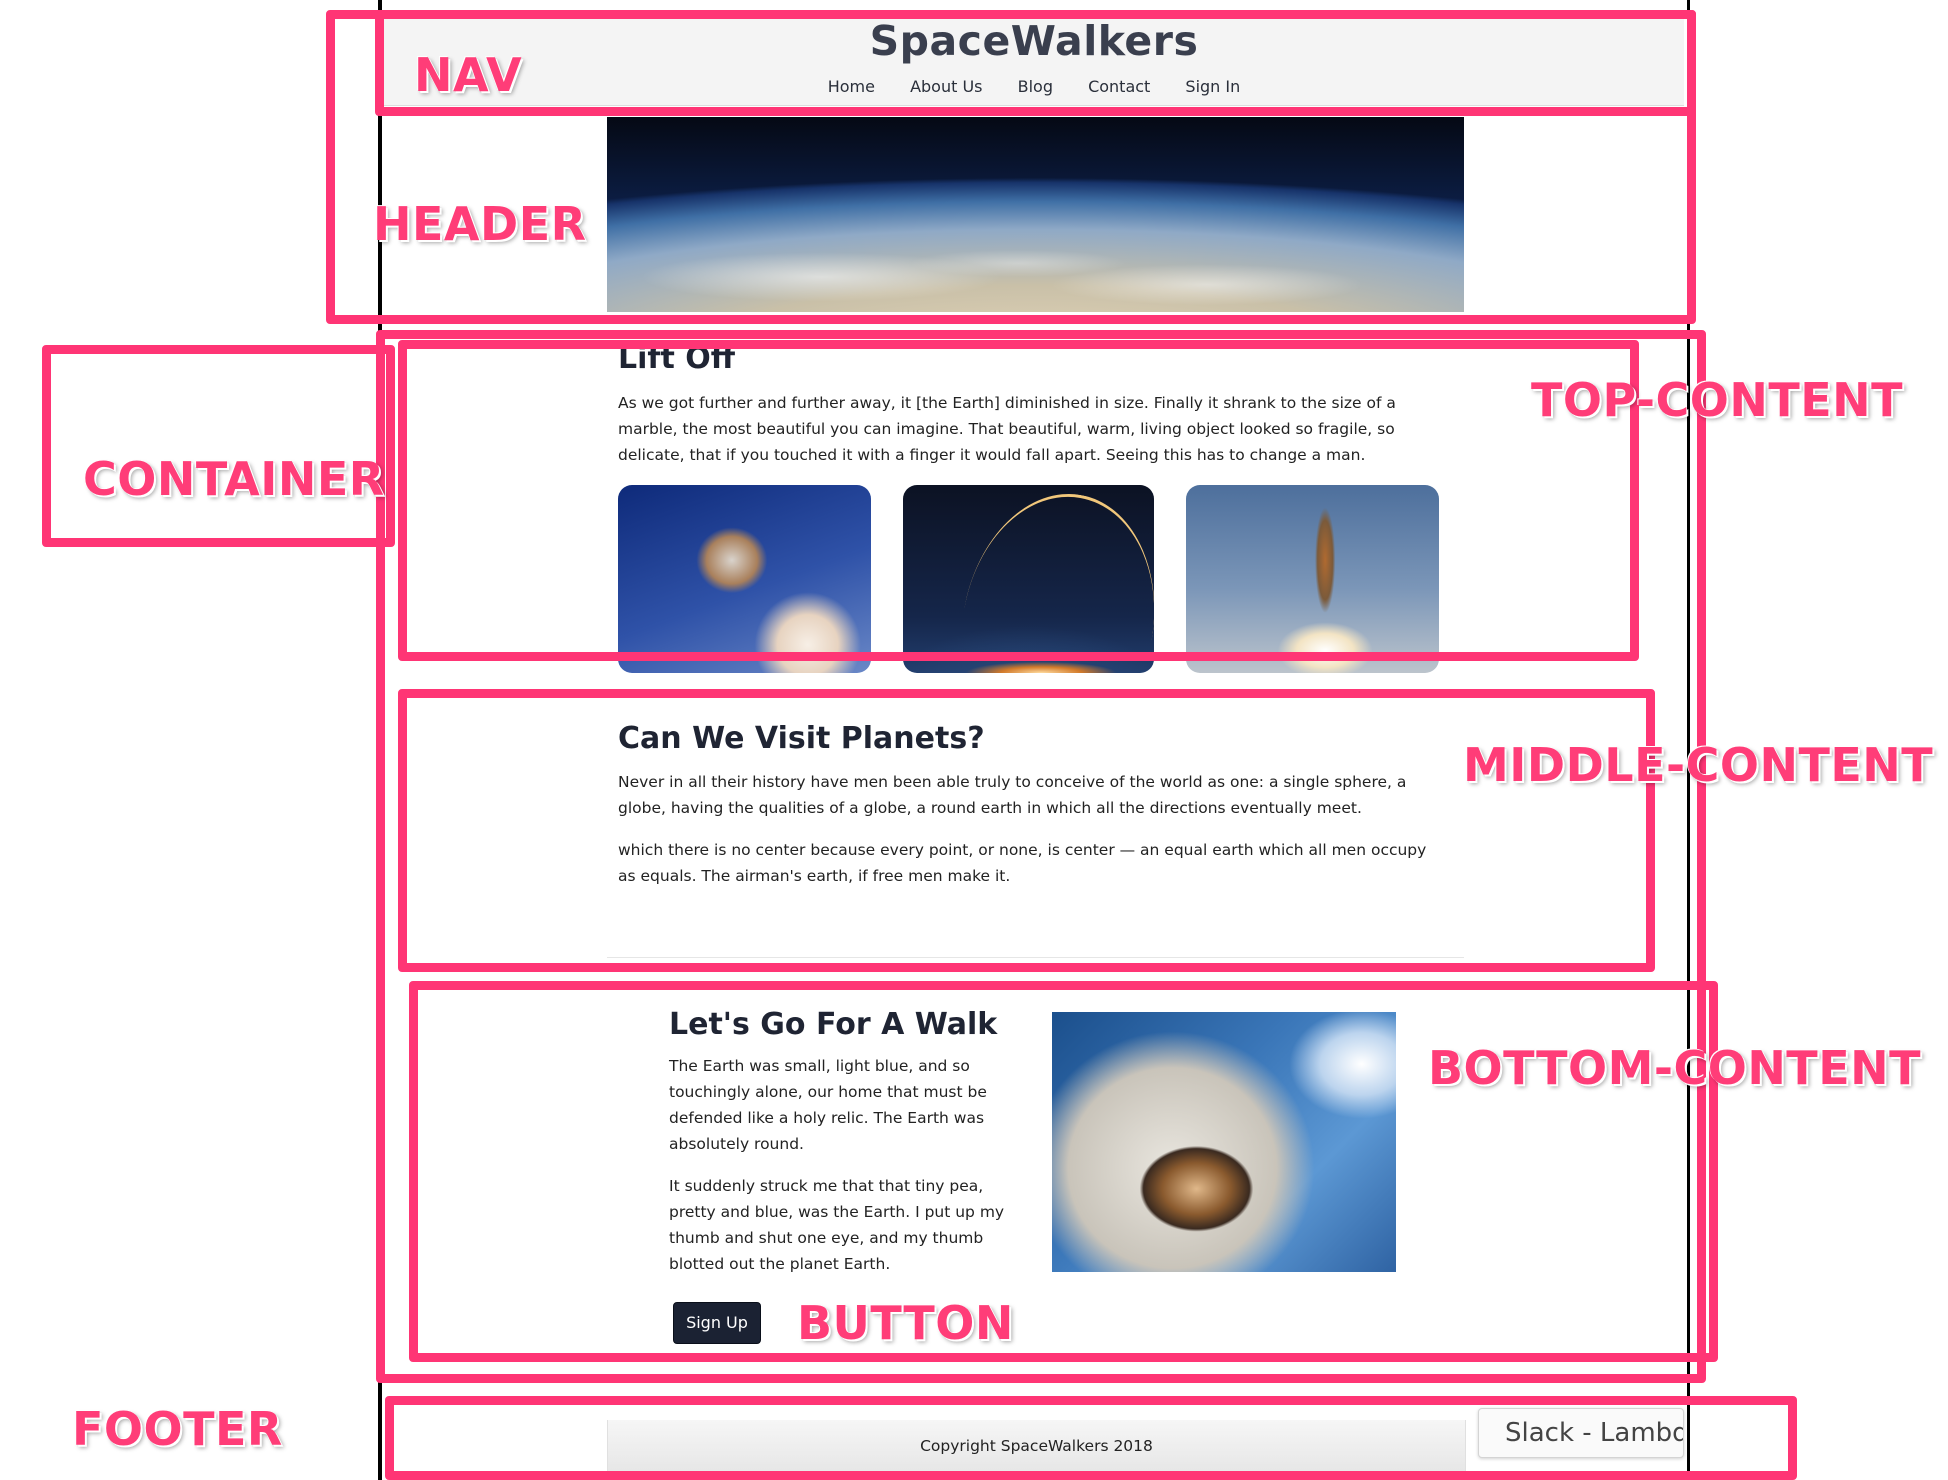 Image resolution: width=1948 pixels, height=1480 pixels. Describe the element at coordinates (177, 1429) in the screenshot. I see `footer-annotation-label: FOOTER` at that location.